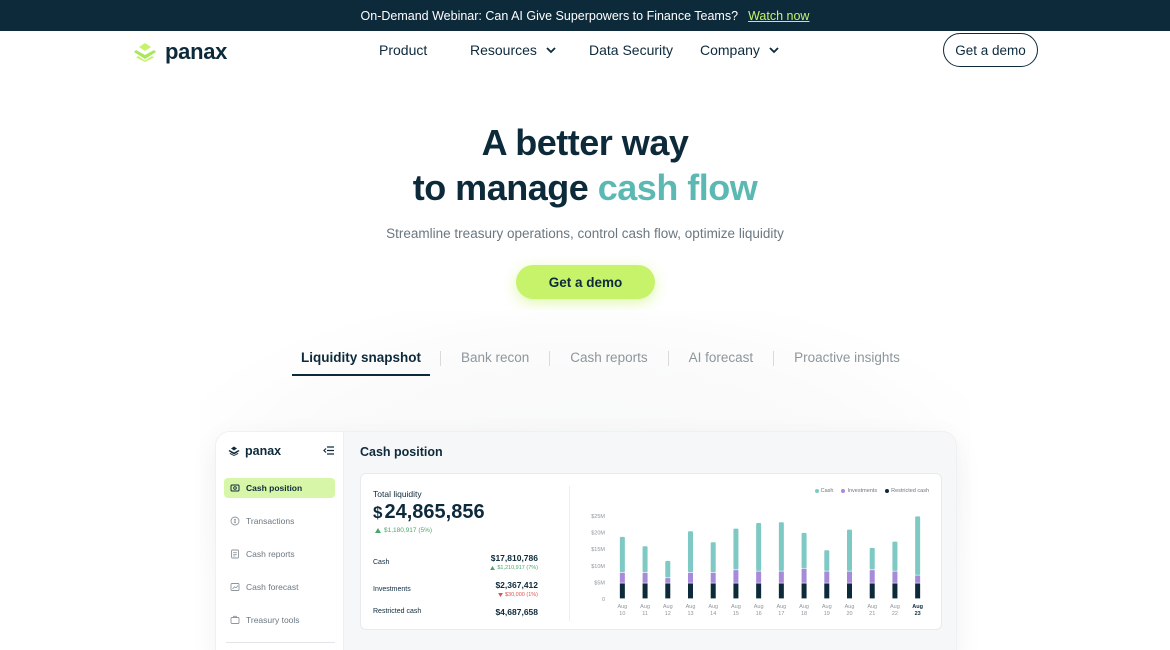 The width and height of the screenshot is (1170, 650). I want to click on nav-company: Company, so click(740, 50).